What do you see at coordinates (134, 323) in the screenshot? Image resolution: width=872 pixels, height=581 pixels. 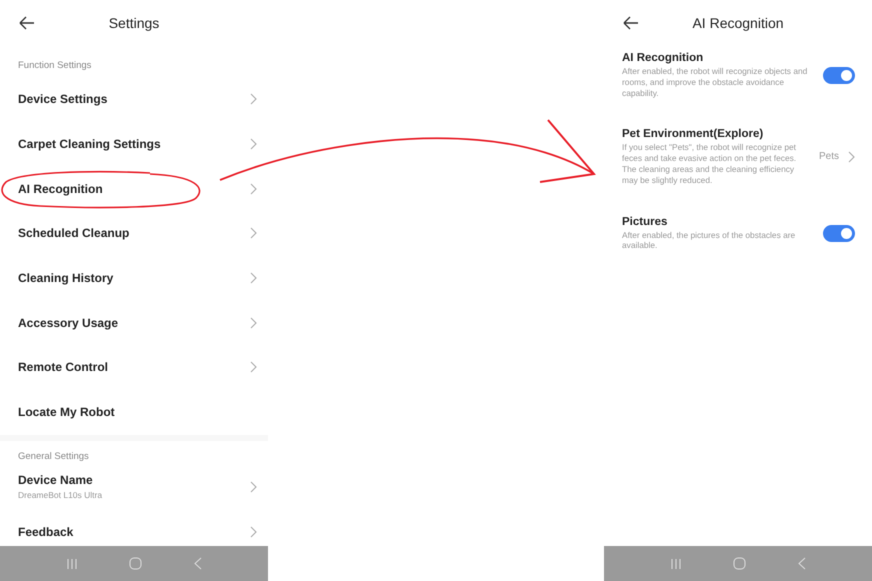 I see `settings-item: Accessory Usage` at bounding box center [134, 323].